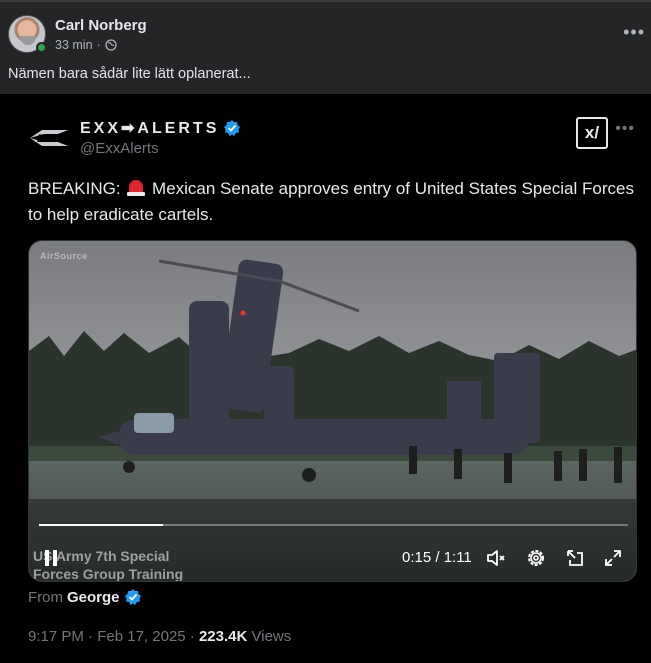  I want to click on account-name: EXX➡ALERTS, so click(160, 128).